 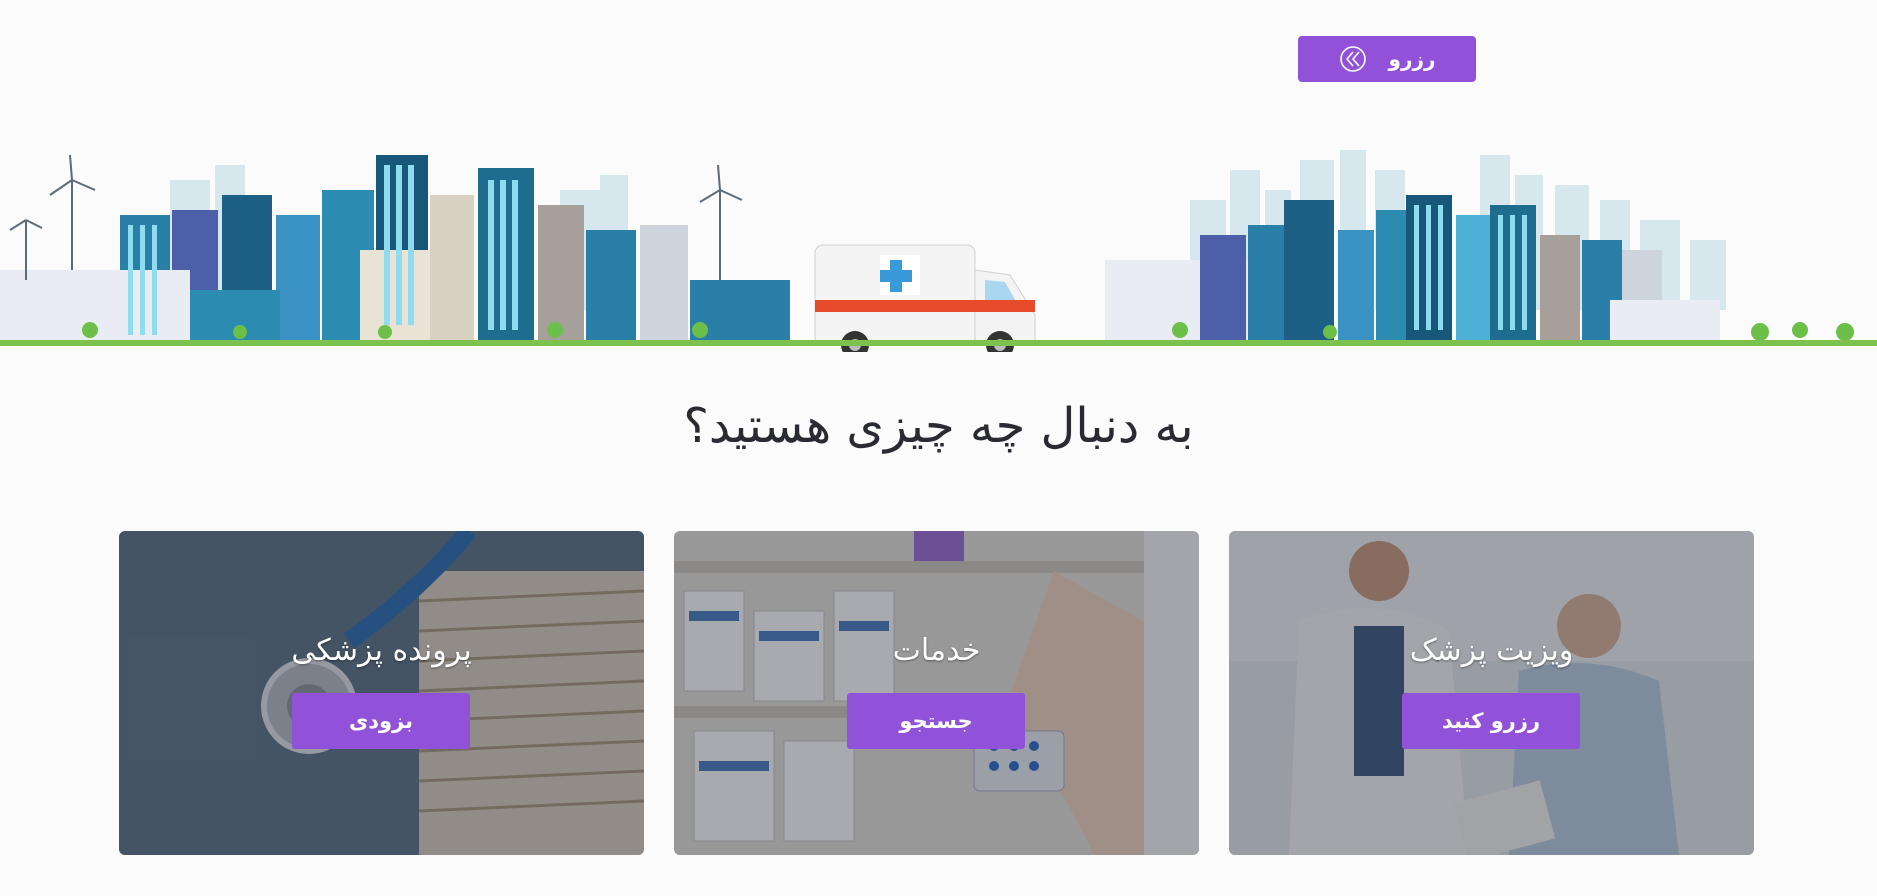 I want to click on coming-soon-button: بزودی, so click(x=381, y=721).